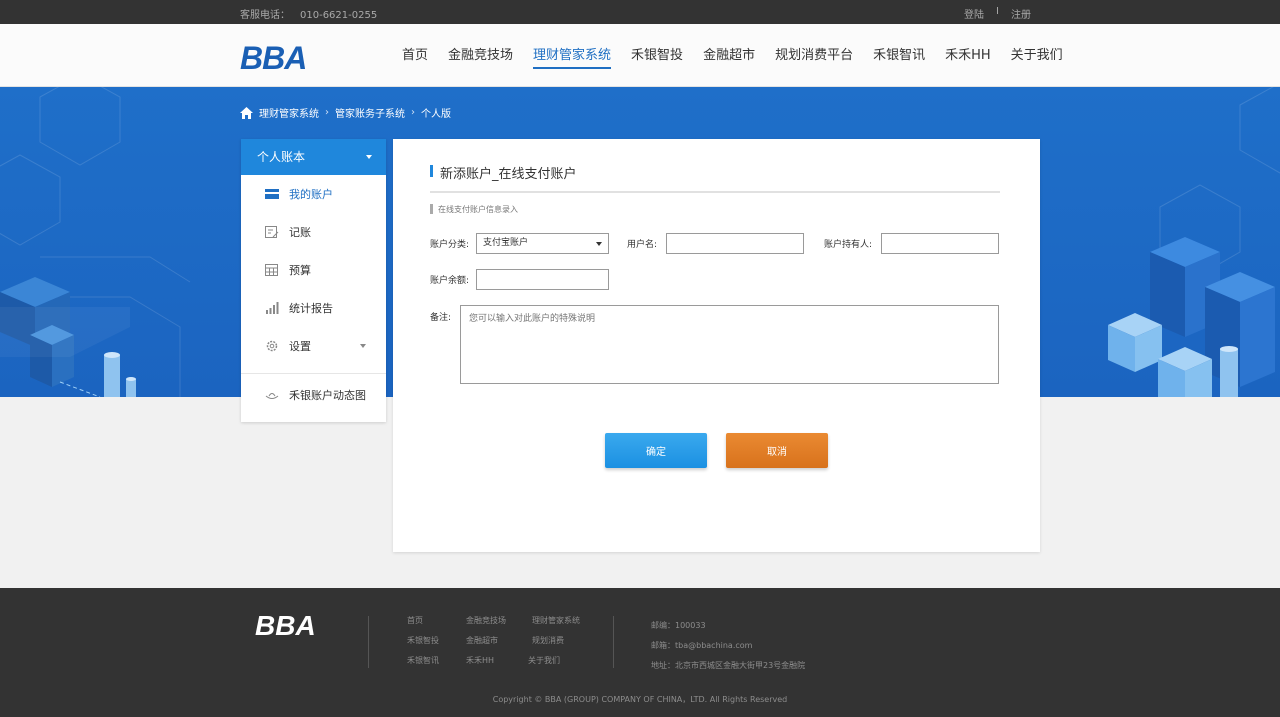 This screenshot has width=1280, height=717. What do you see at coordinates (968, 55) in the screenshot?
I see `nav-hh: 禾禾HH` at bounding box center [968, 55].